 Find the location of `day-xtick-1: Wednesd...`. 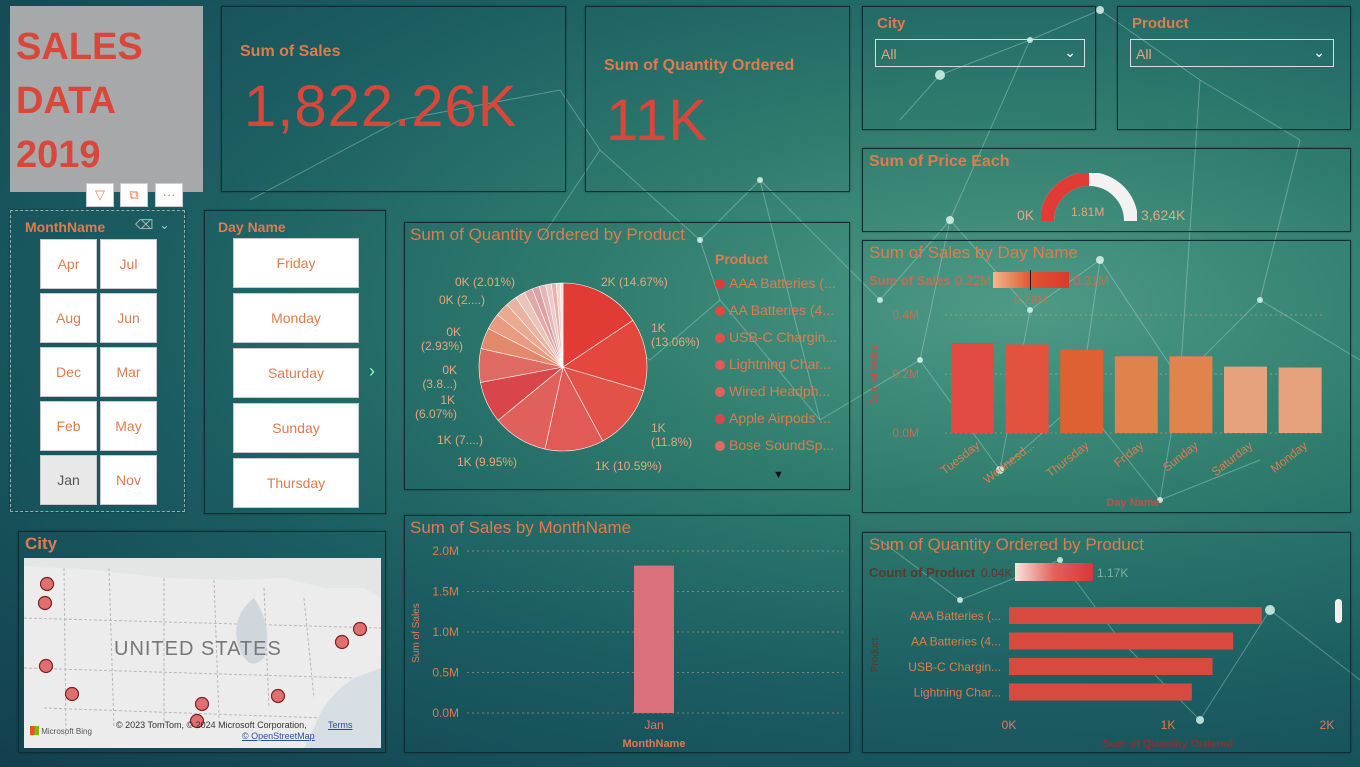

day-xtick-1: Wednesd... is located at coordinates (1009, 462).